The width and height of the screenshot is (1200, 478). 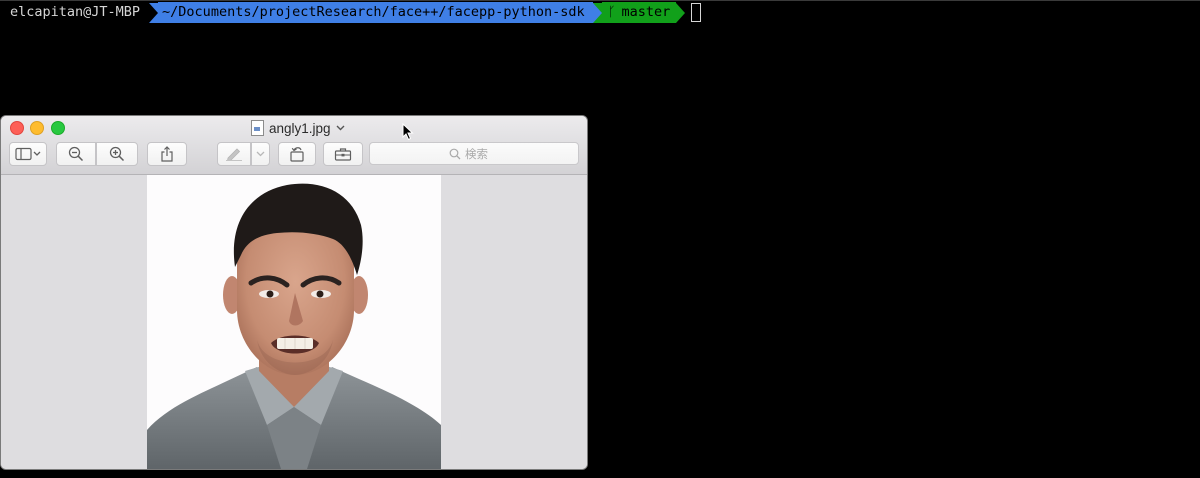 I want to click on share-icon, so click(x=167, y=154).